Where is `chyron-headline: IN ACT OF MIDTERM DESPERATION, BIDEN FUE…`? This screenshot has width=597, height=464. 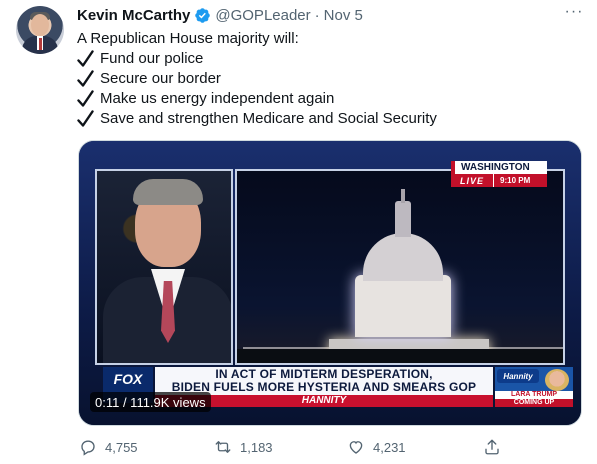
chyron-headline: IN ACT OF MIDTERM DESPERATION, BIDEN FUE… is located at coordinates (324, 381).